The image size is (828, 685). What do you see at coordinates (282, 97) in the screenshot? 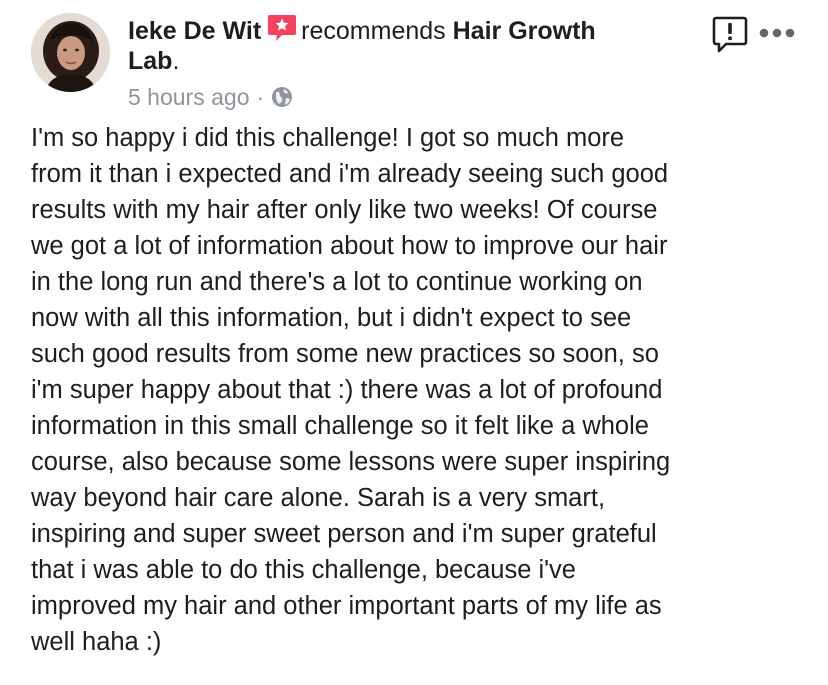
I see `globe-icon` at bounding box center [282, 97].